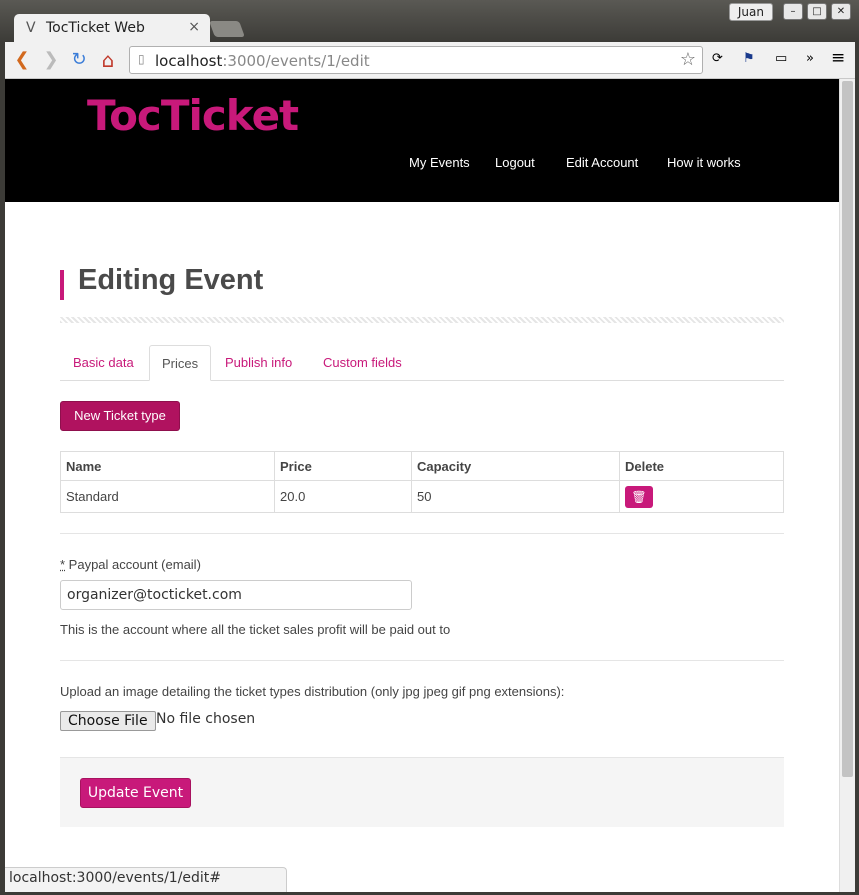 The image size is (859, 895). I want to click on cell-name: Standard, so click(167, 496).